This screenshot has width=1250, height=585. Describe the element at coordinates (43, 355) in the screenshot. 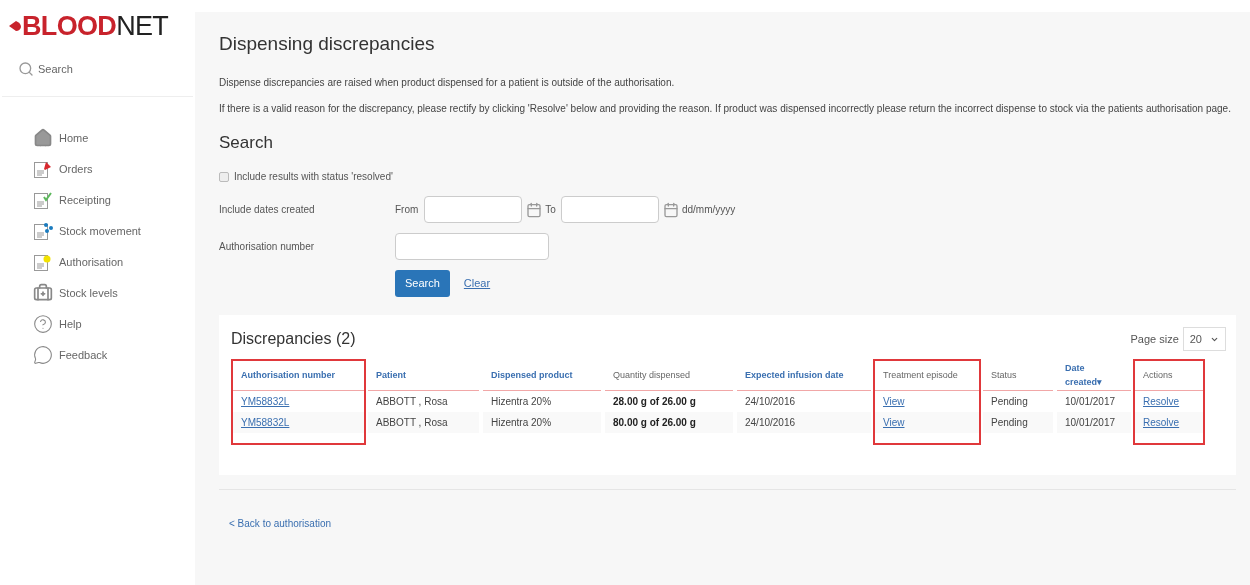

I see `speech-bubble-icon` at that location.